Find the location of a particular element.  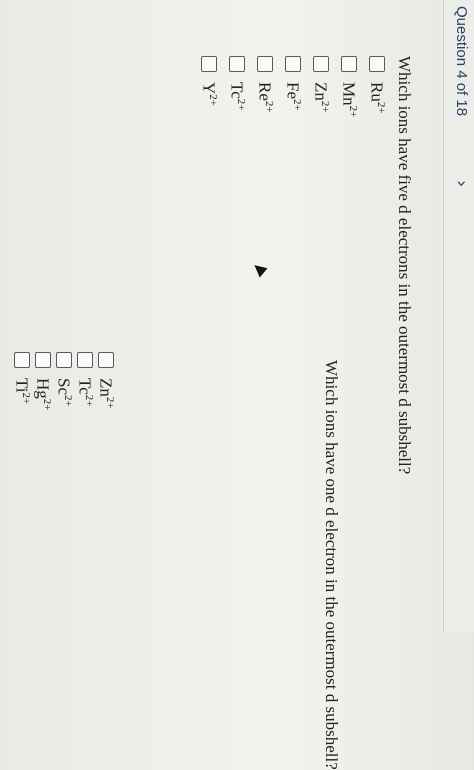

question-2-options: Zn2+ Tc2+ Sc2+ Hg2+ Ti2+ is located at coordinates (63, 381).